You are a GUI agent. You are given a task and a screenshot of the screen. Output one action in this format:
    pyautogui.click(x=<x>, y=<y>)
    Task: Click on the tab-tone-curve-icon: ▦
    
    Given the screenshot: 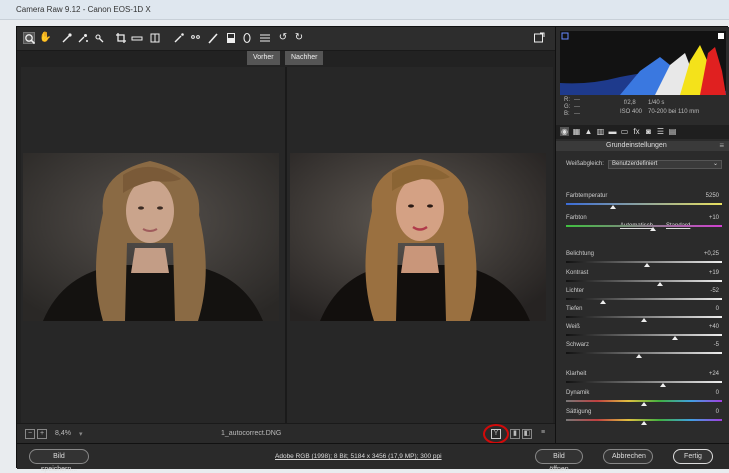 What is the action you would take?
    pyautogui.click(x=576, y=131)
    